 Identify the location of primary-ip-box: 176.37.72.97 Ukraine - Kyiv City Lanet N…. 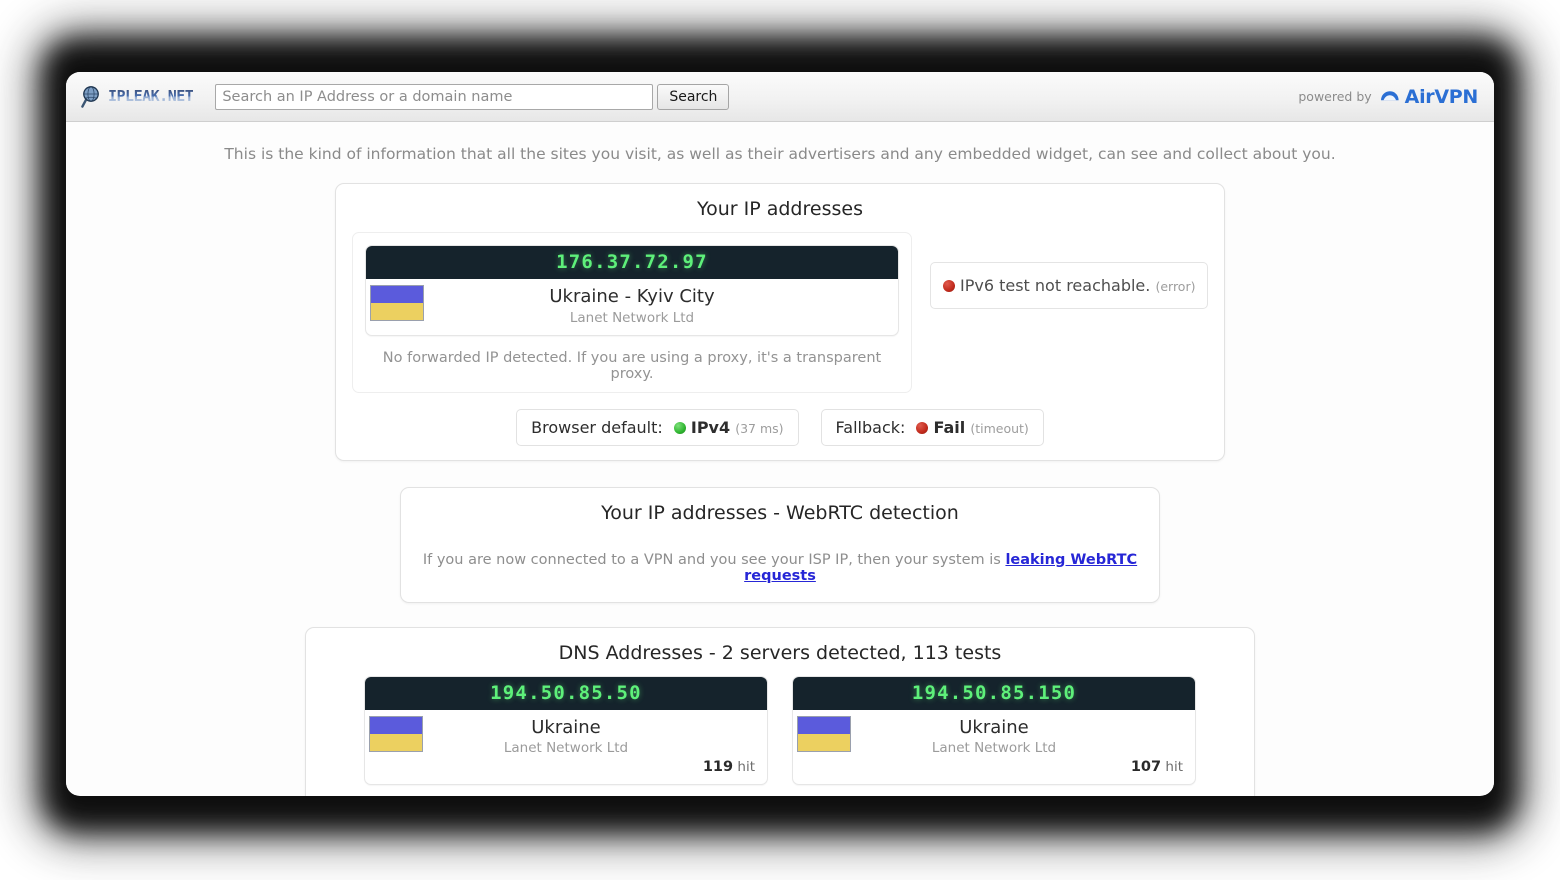
(632, 290).